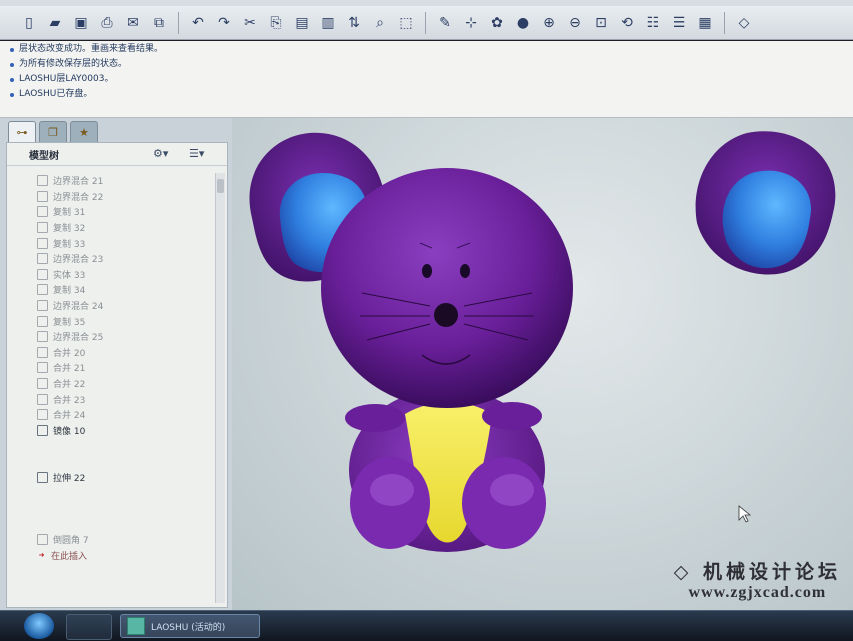 The width and height of the screenshot is (853, 641). I want to click on watermark-url: www.zgjxcad.com, so click(757, 592).